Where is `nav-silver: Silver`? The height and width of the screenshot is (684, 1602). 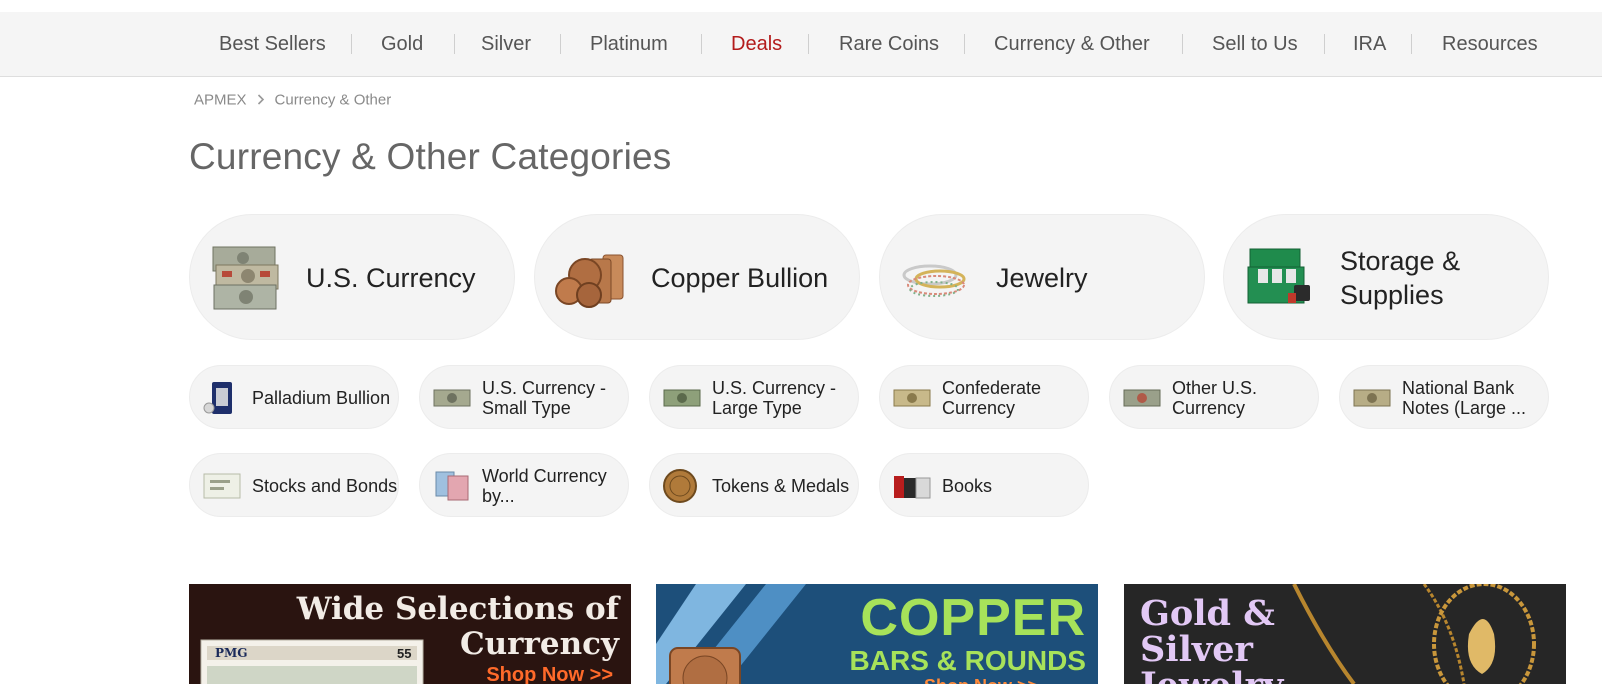
nav-silver: Silver is located at coordinates (506, 44).